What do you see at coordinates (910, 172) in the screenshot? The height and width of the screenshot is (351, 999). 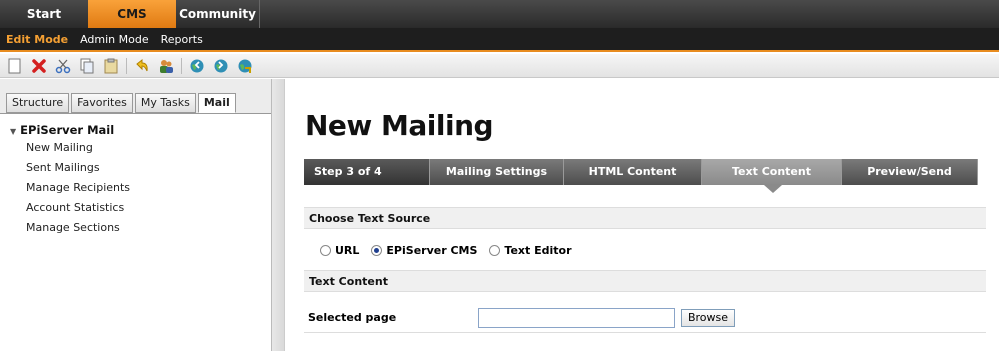 I see `step-preview-send: Preview/Send` at bounding box center [910, 172].